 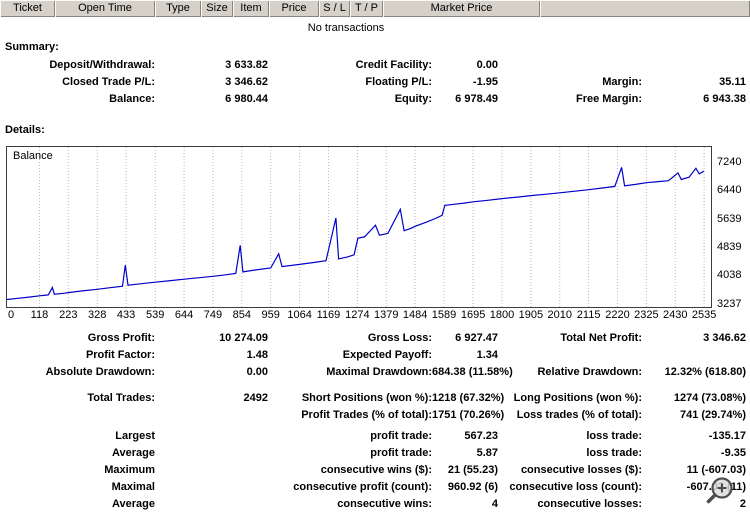 I want to click on label: Largest, so click(x=135, y=436).